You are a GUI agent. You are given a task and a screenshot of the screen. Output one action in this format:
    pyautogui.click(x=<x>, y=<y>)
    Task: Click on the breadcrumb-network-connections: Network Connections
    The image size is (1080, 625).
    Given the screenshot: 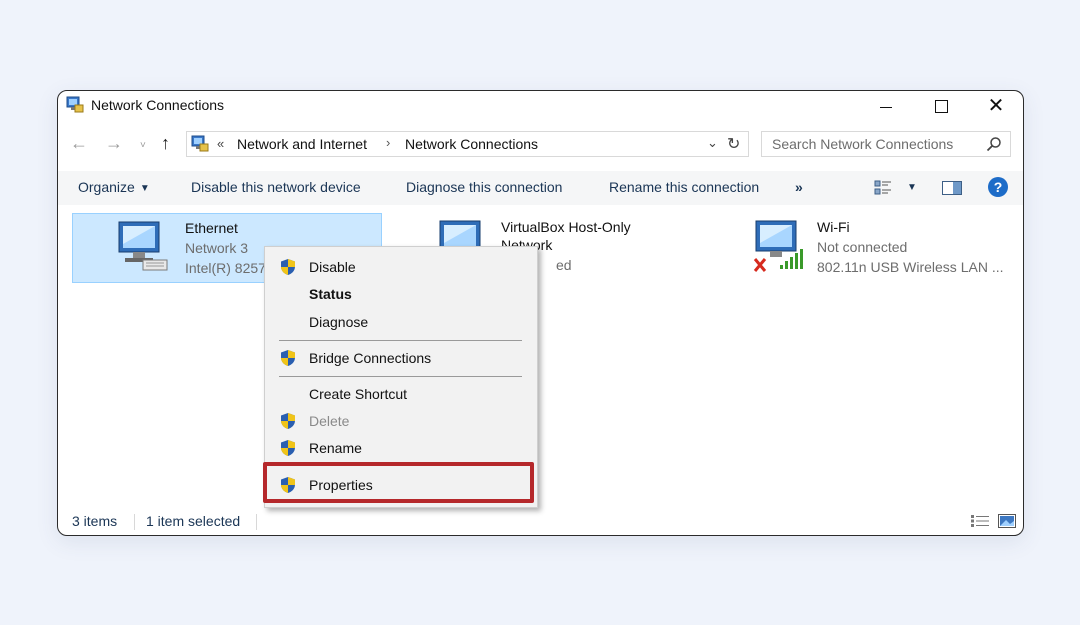 What is the action you would take?
    pyautogui.click(x=471, y=144)
    